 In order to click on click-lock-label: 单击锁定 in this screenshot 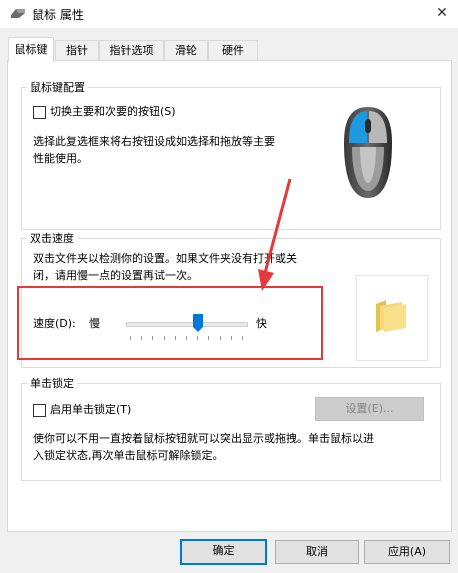, I will do `click(52, 383)`.